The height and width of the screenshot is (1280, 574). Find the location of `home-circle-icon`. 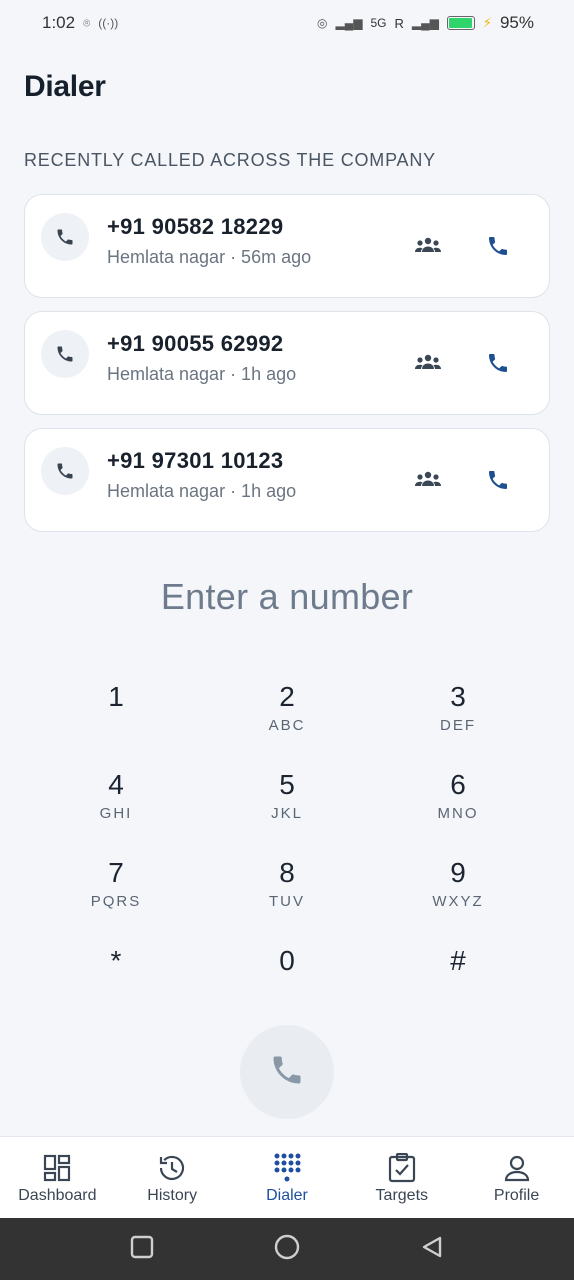

home-circle-icon is located at coordinates (287, 1249).